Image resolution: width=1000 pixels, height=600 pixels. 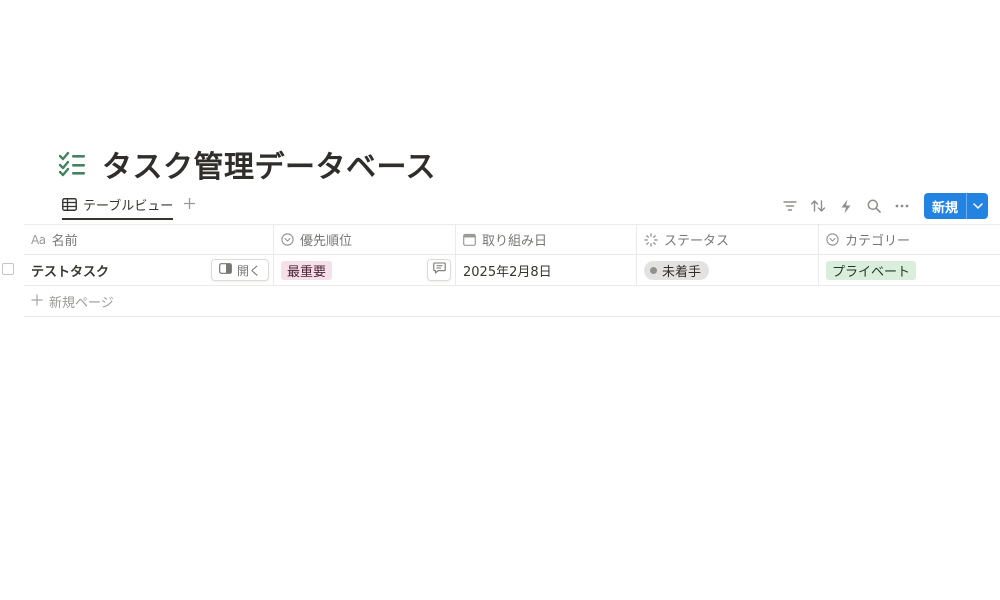 I want to click on column-header-category: カテゴリー, so click(x=909, y=239).